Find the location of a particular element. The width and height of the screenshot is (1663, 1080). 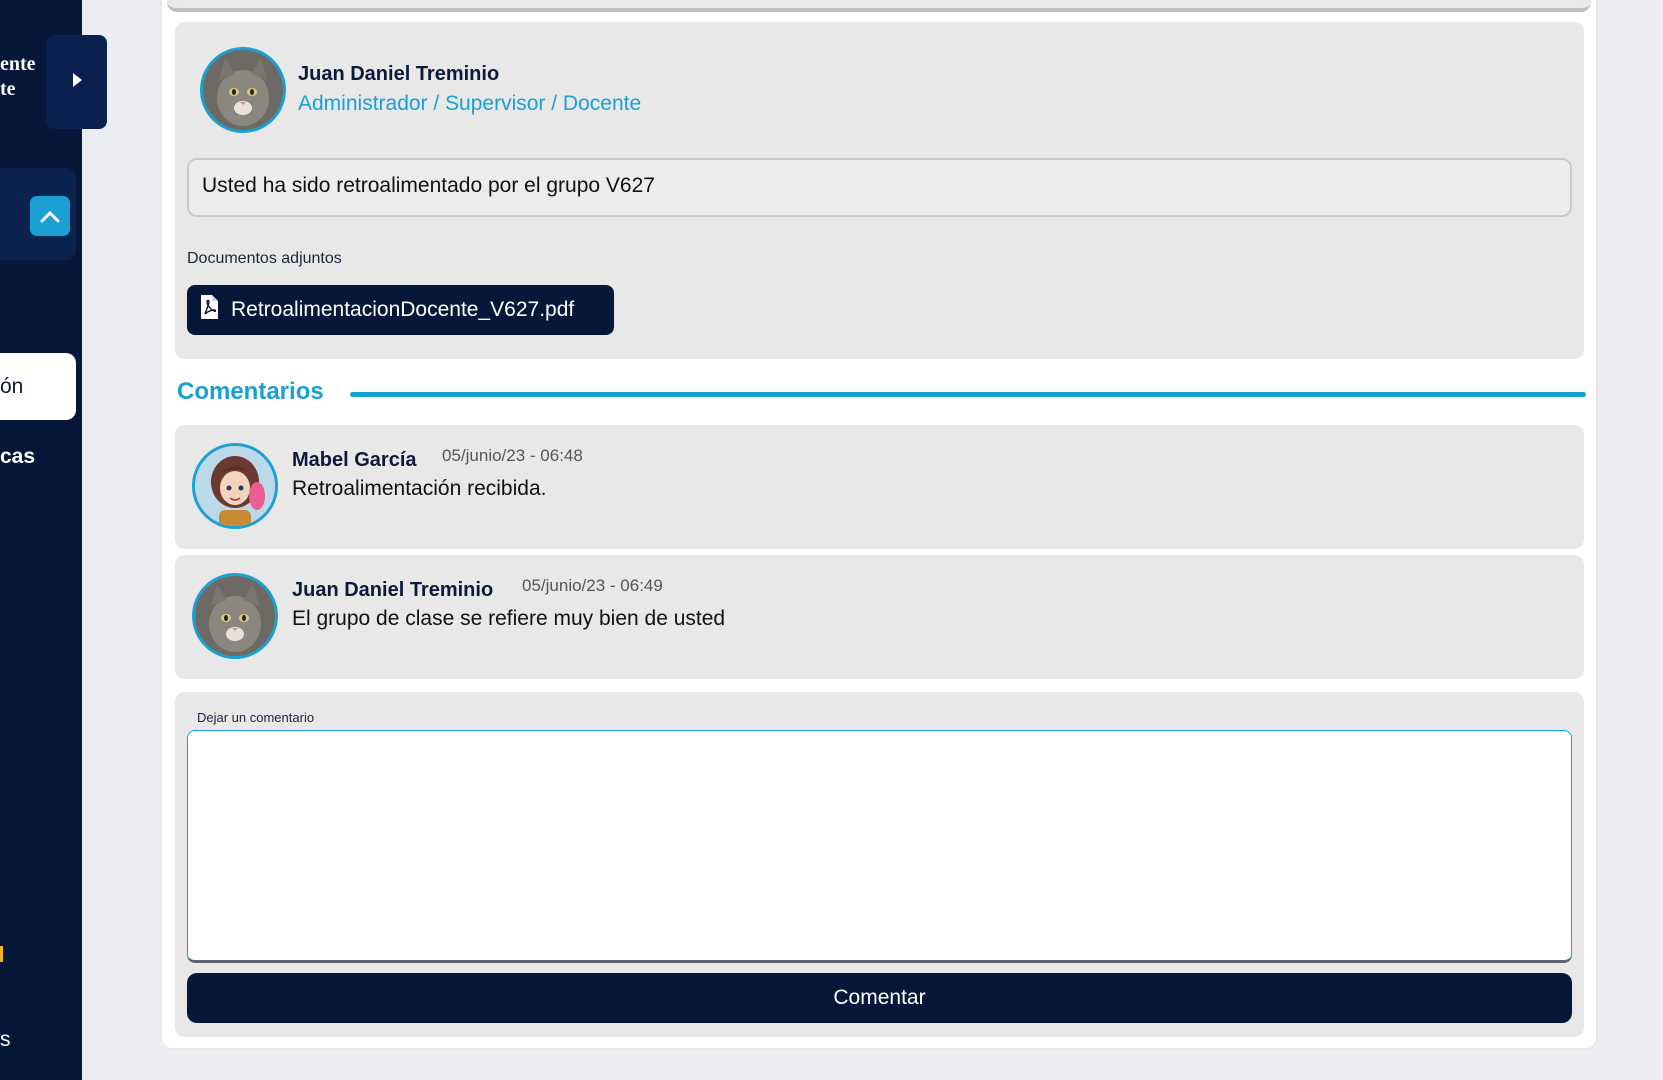

sidebar: ente te ón cas s is located at coordinates (41, 540).